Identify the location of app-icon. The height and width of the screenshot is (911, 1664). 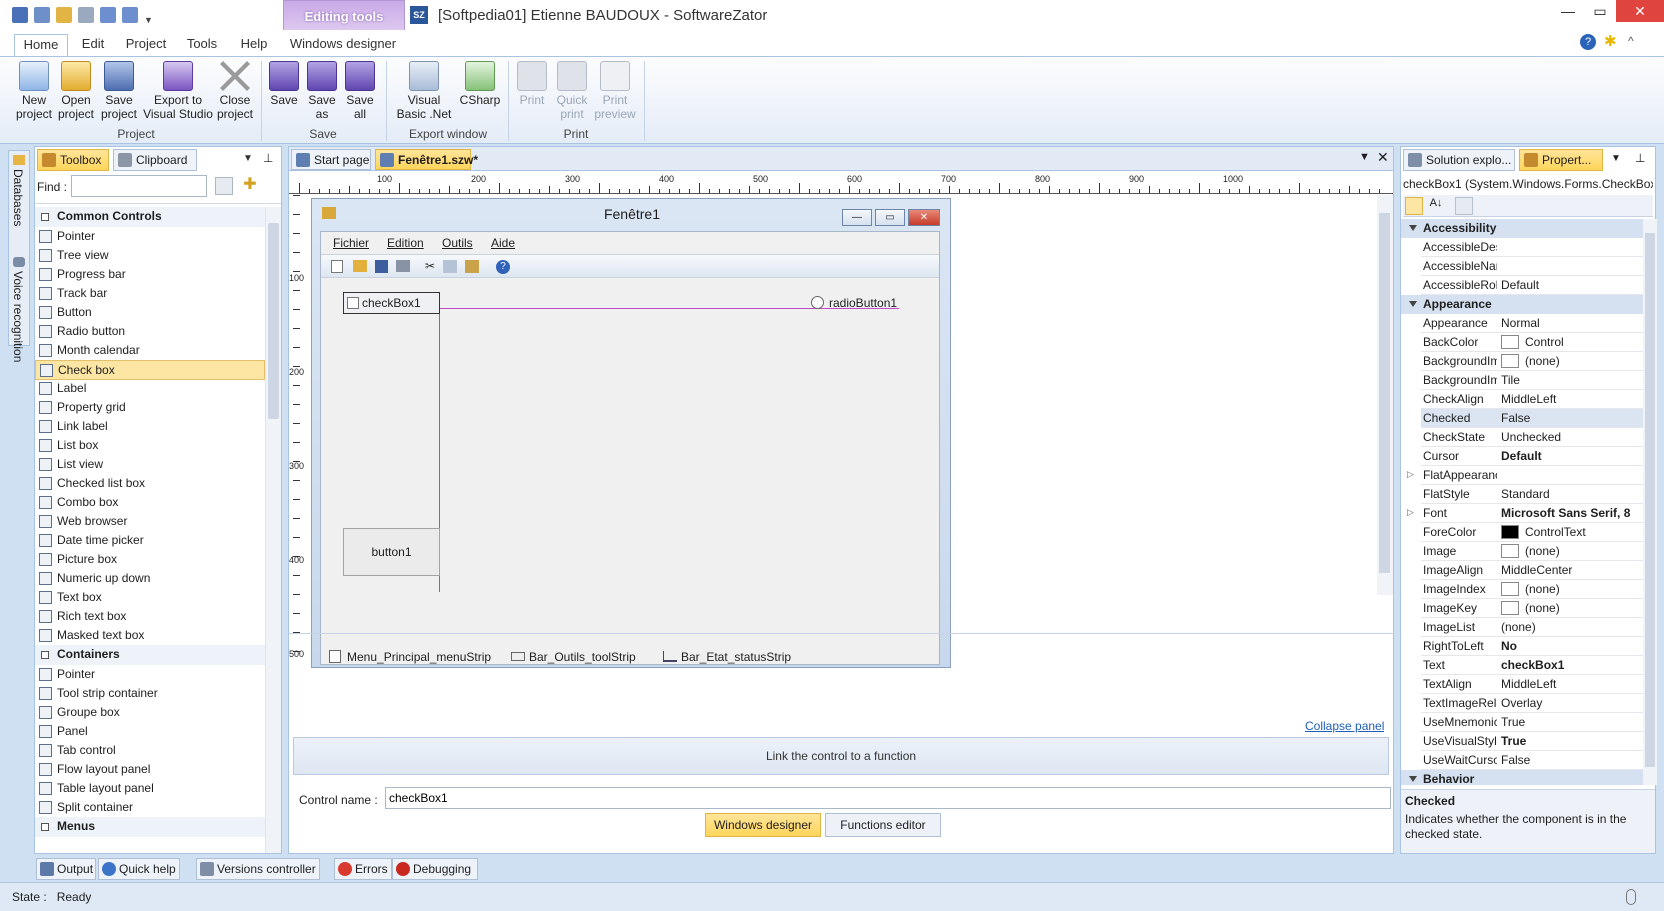
(20, 15).